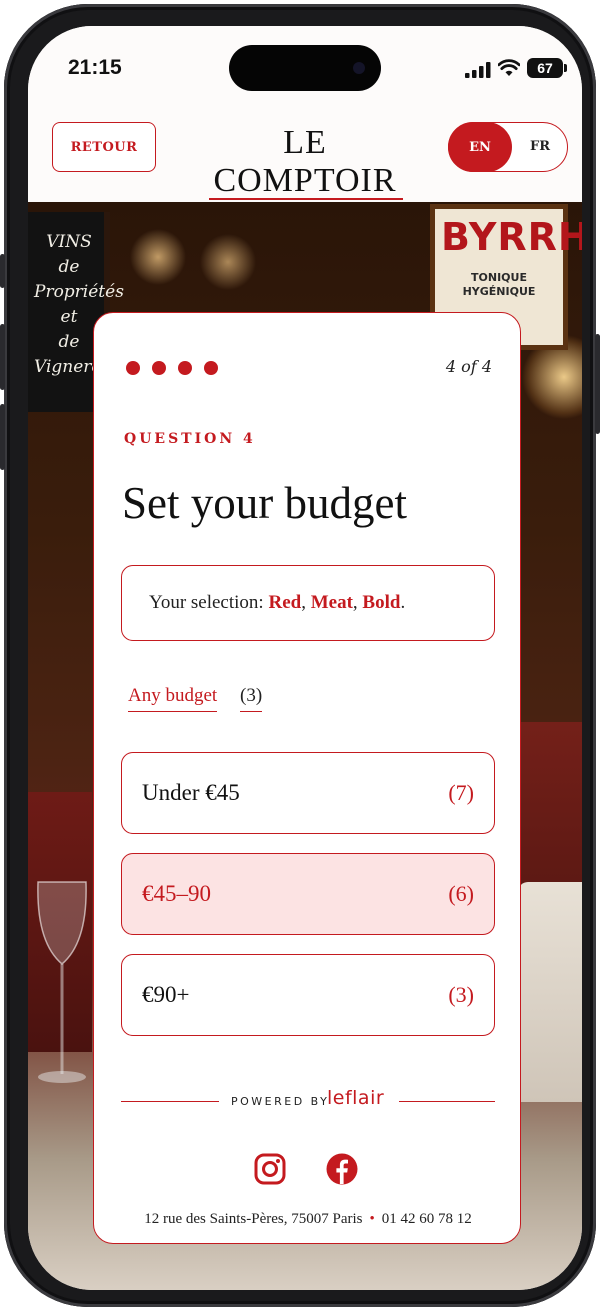  Describe the element at coordinates (206, 602) in the screenshot. I see `selection-prefix: Your selection:` at that location.